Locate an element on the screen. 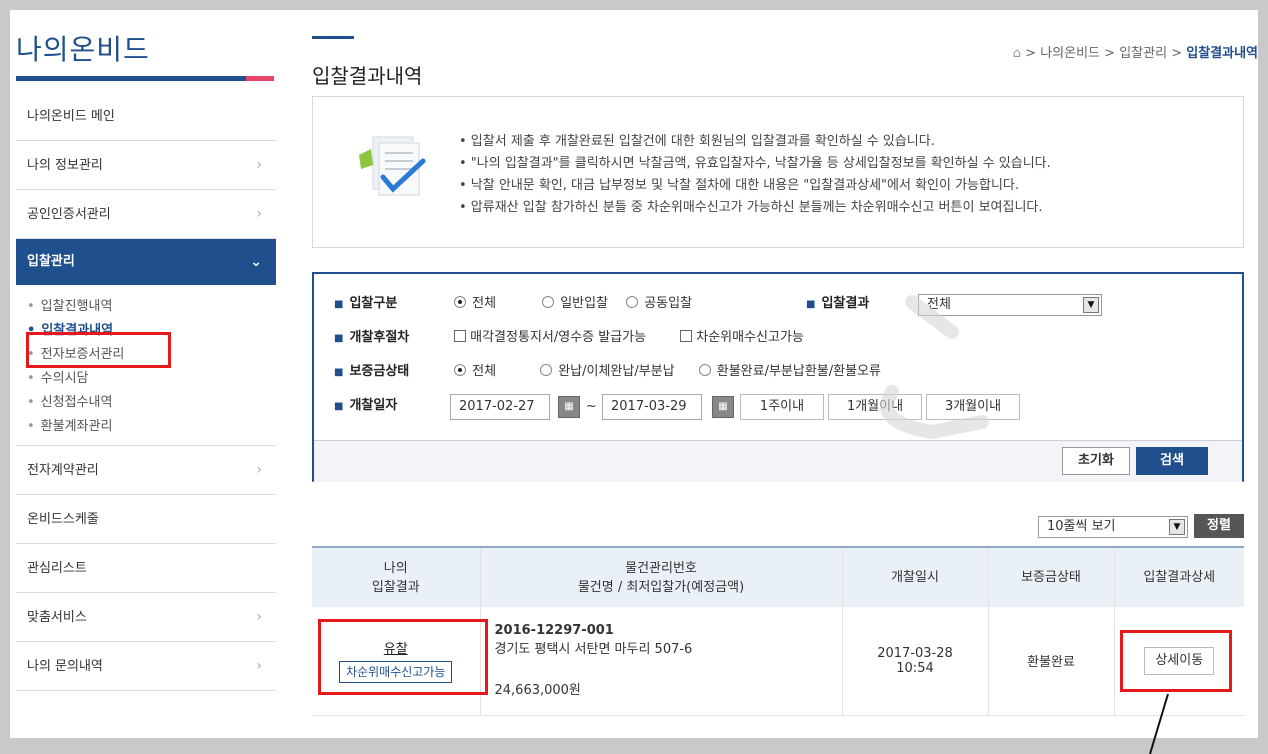 The image size is (1268, 754). highlight-box-submenu is located at coordinates (98, 350).